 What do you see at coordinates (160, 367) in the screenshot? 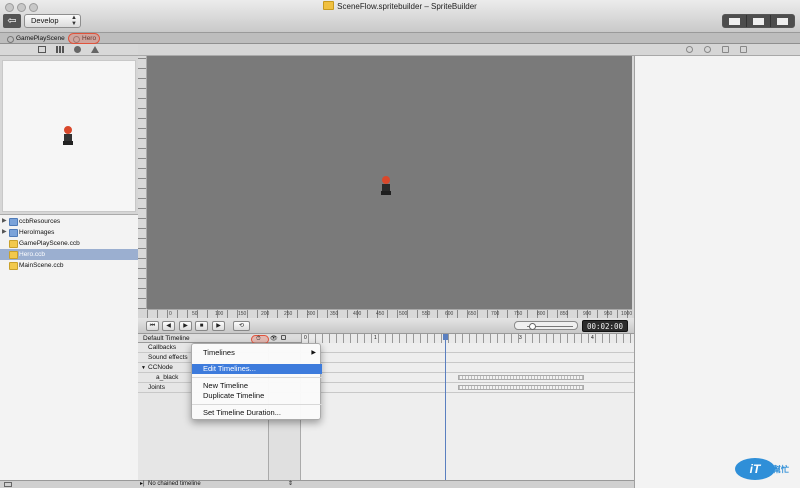
I see `row-label: CCNode` at bounding box center [160, 367].